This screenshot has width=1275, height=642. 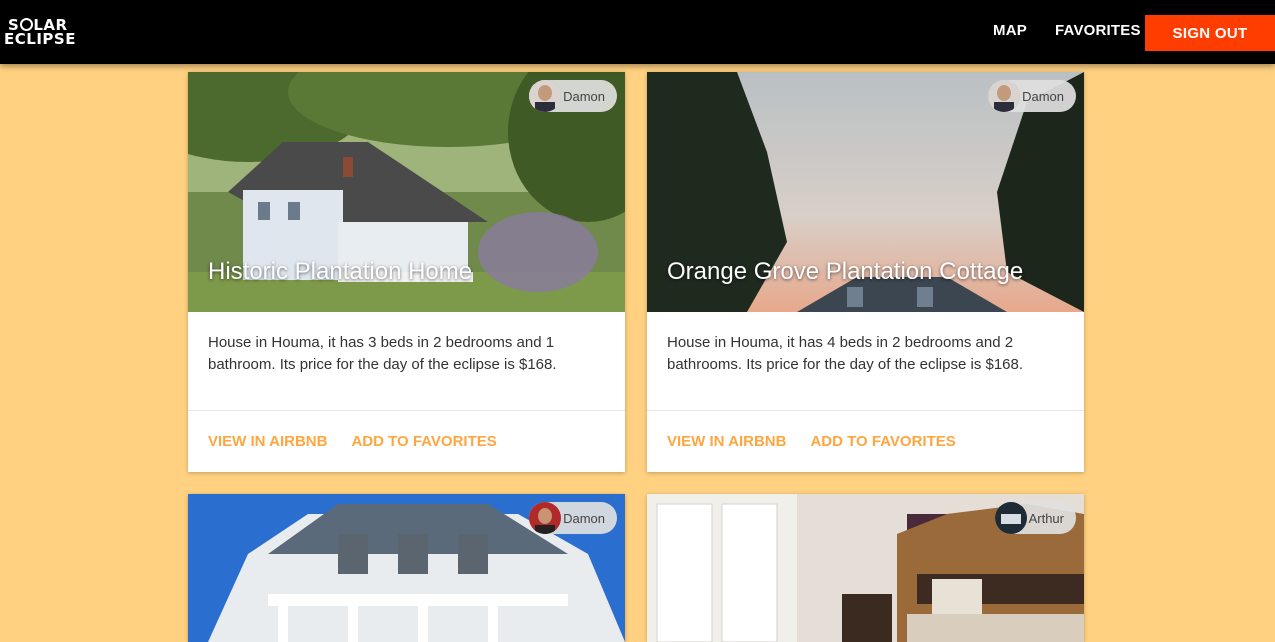 What do you see at coordinates (637, 32) in the screenshot?
I see `app-bar: S LAR ECLIPSE MAP FAVORITES SIGN OUT` at bounding box center [637, 32].